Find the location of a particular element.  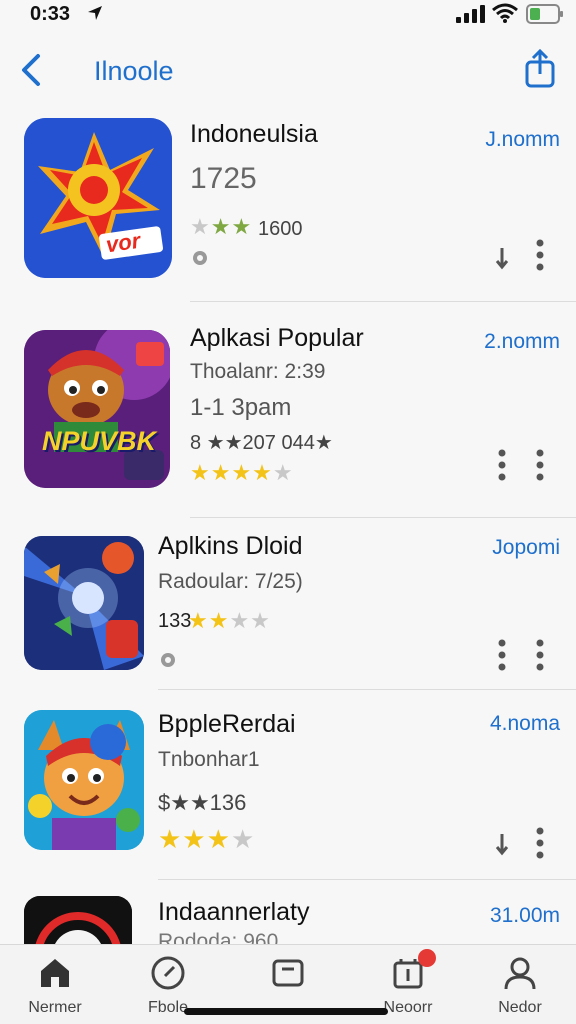

rating-stars: ★★★★★ is located at coordinates (242, 472).